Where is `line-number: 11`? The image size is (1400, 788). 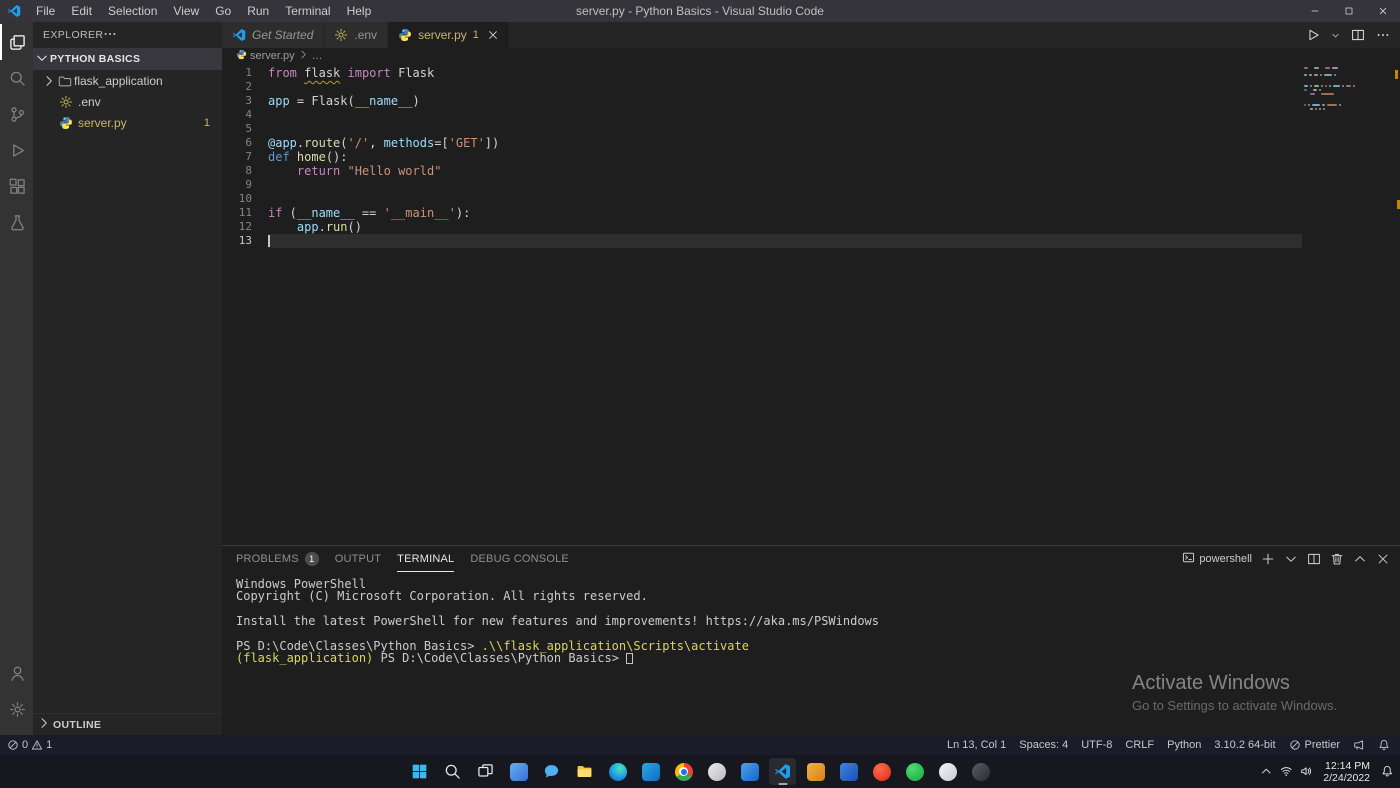
line-number: 11 is located at coordinates (245, 212).